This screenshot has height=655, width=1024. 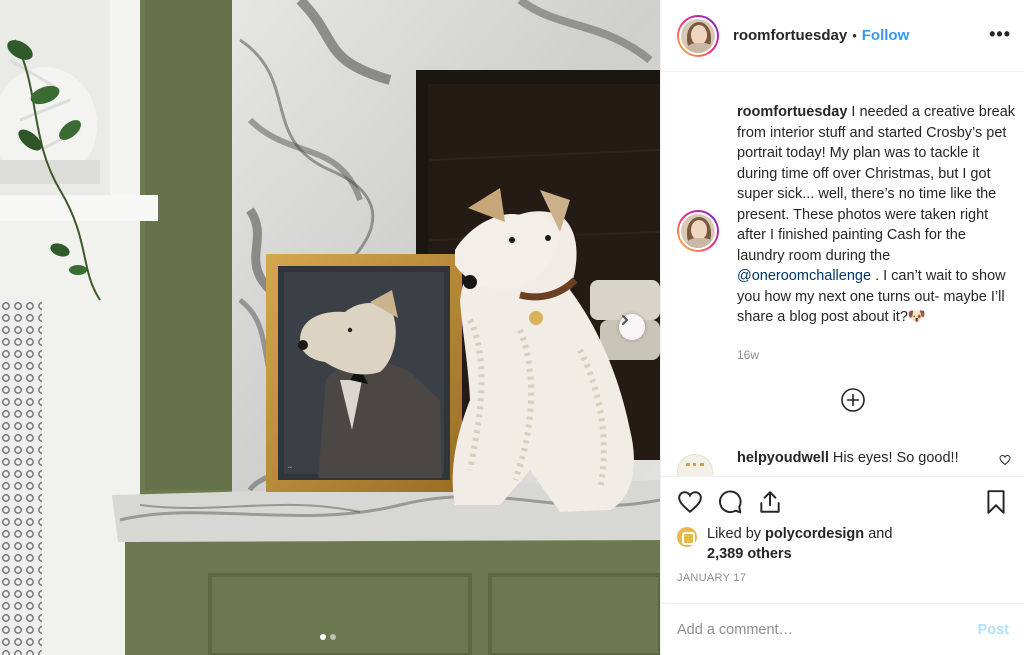 What do you see at coordinates (783, 458) in the screenshot?
I see `comment-username: helpyoudwell` at bounding box center [783, 458].